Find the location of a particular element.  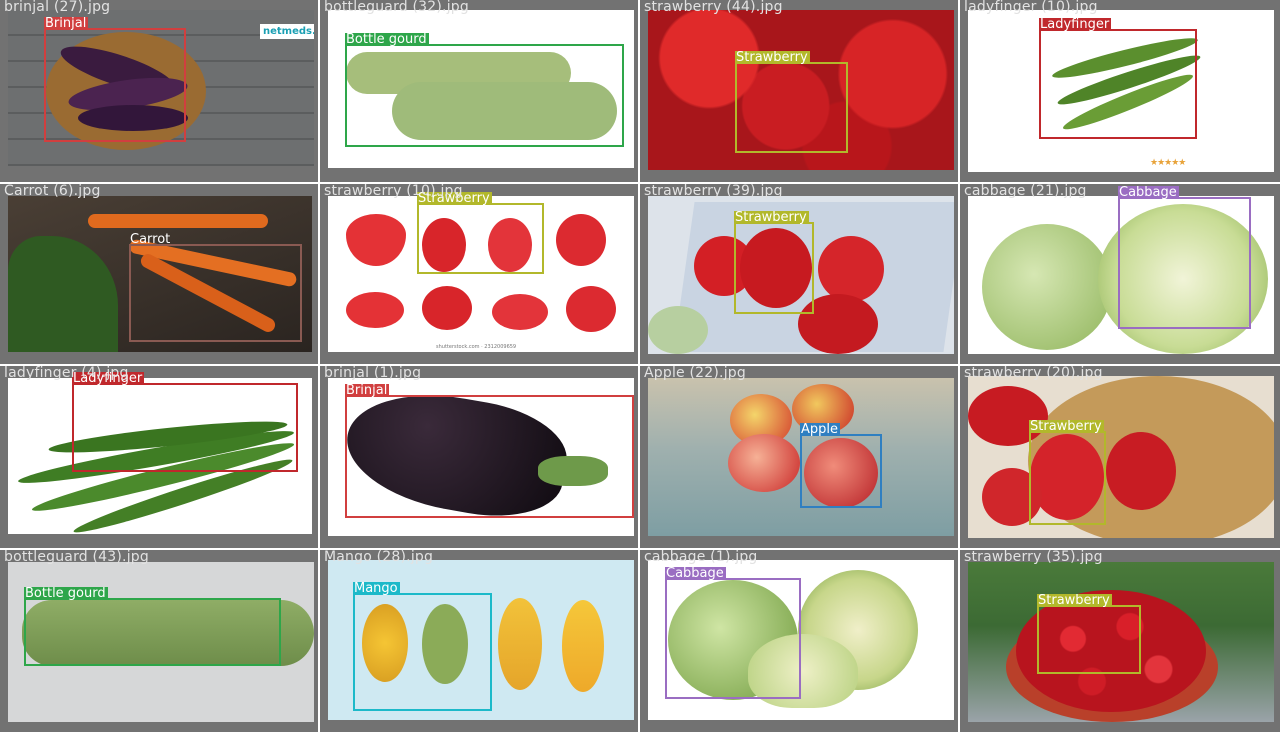

leaf-shape is located at coordinates (678, 330).